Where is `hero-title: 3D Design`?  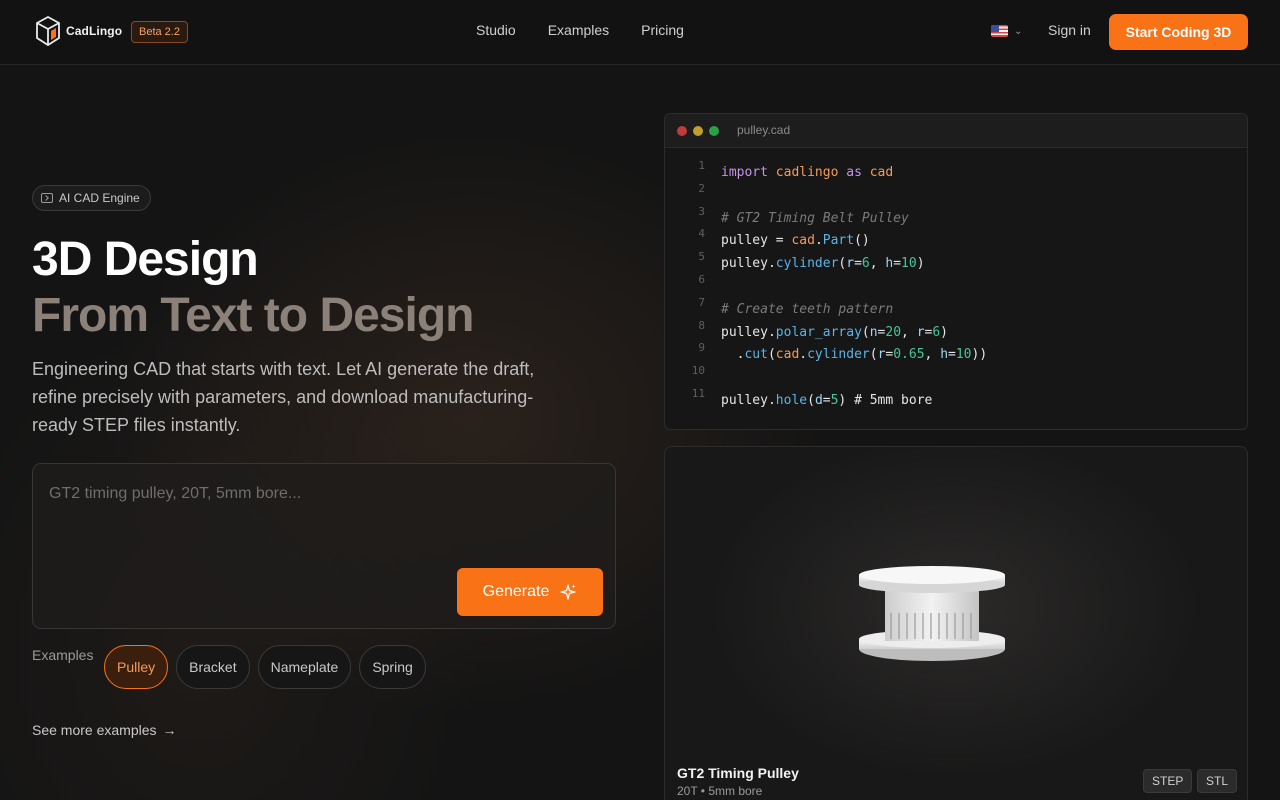
hero-title: 3D Design is located at coordinates (145, 259).